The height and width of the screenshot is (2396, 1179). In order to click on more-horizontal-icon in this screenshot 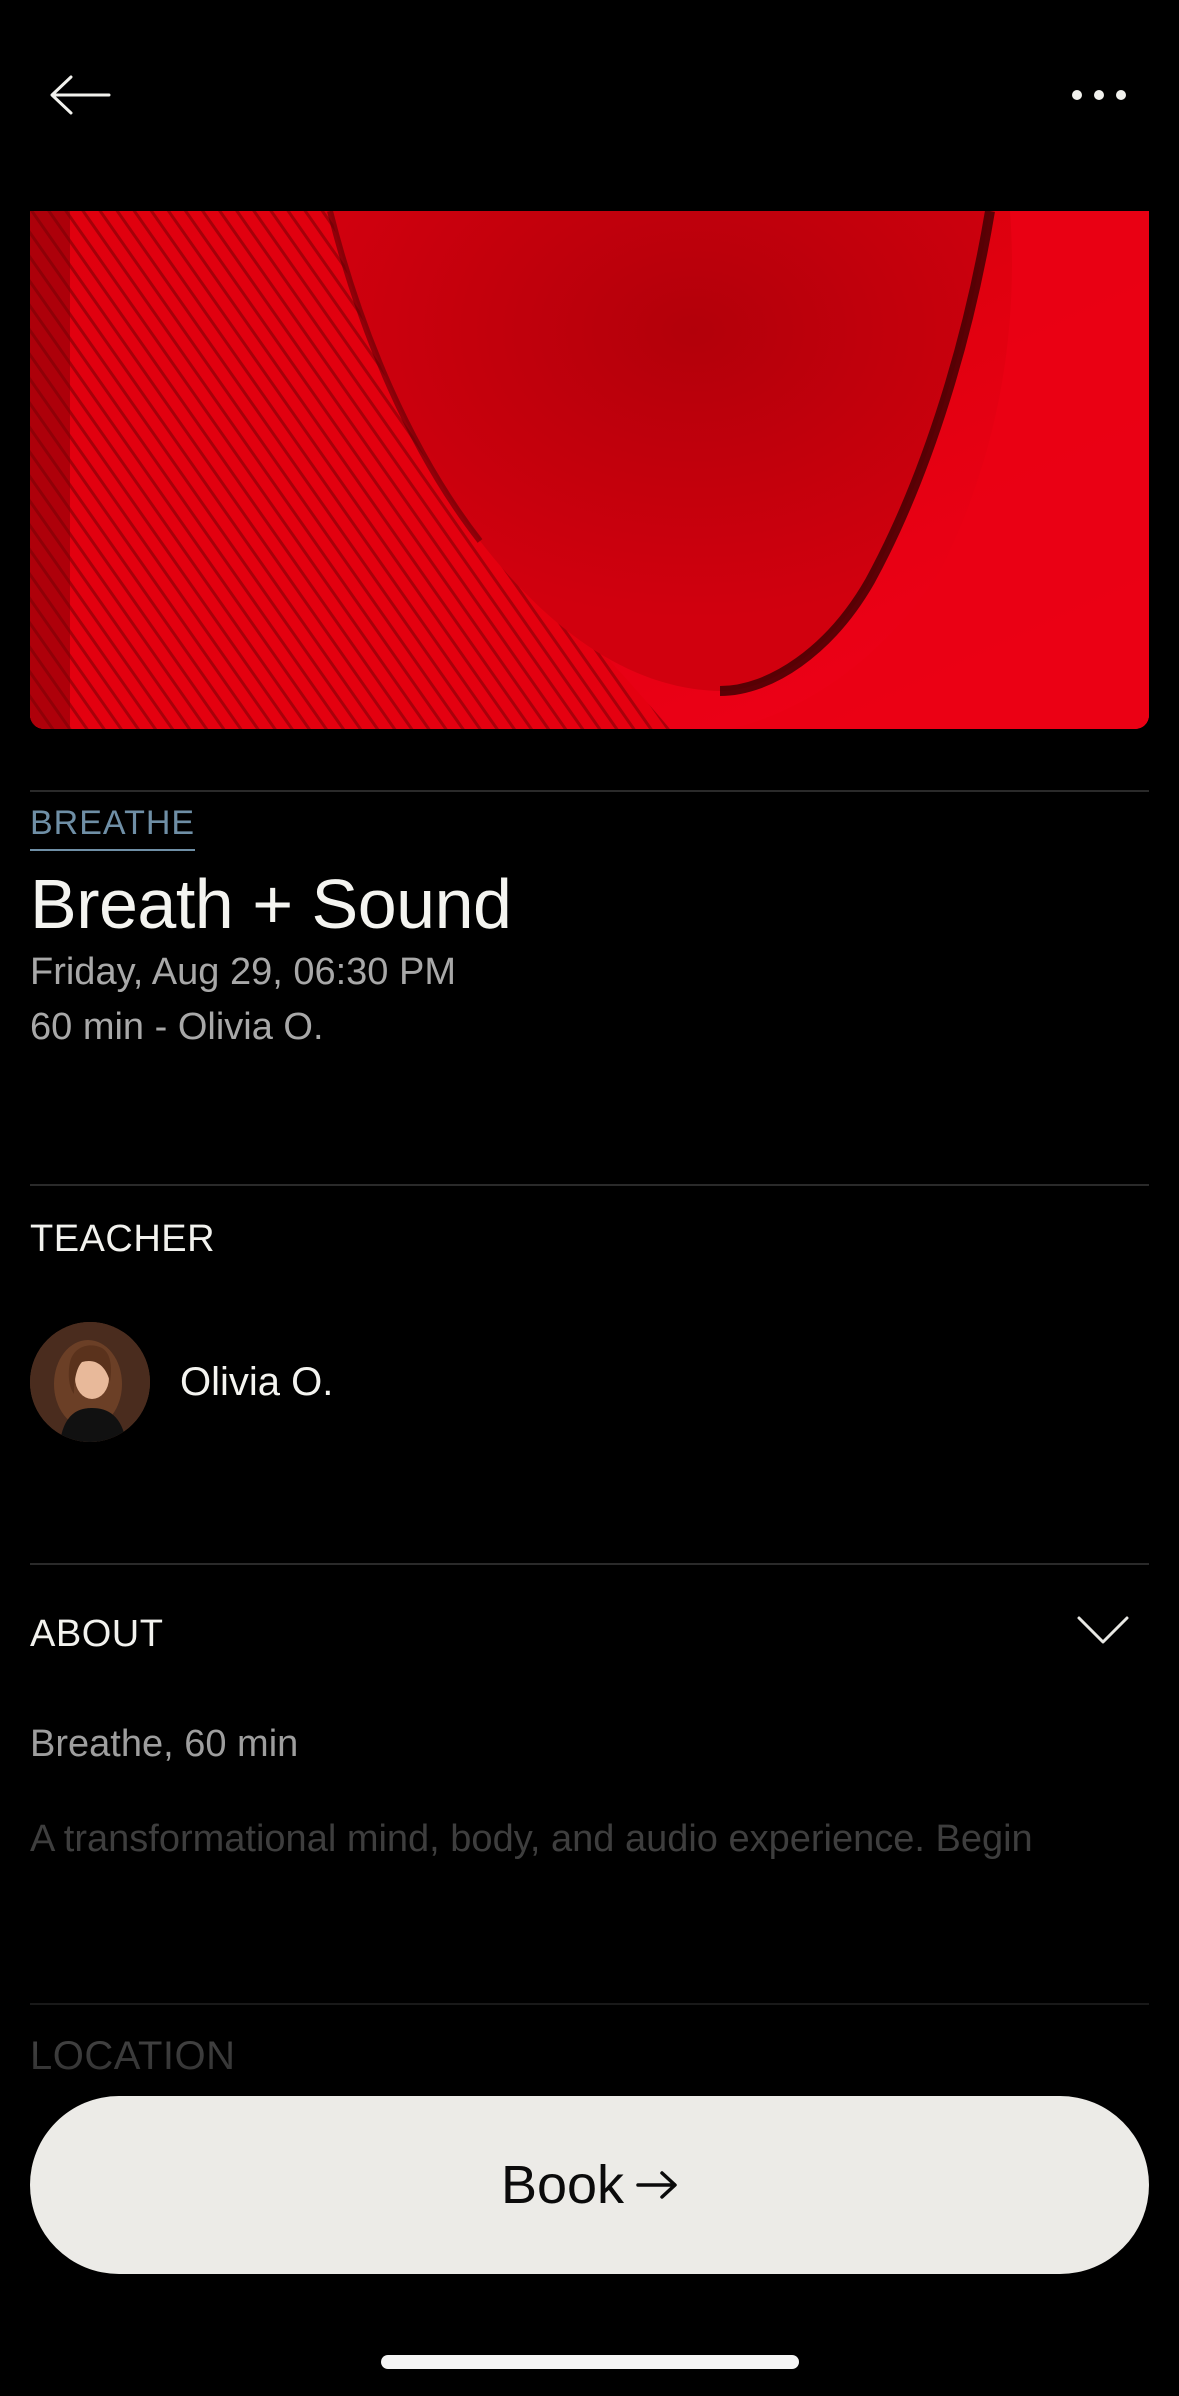, I will do `click(1099, 95)`.